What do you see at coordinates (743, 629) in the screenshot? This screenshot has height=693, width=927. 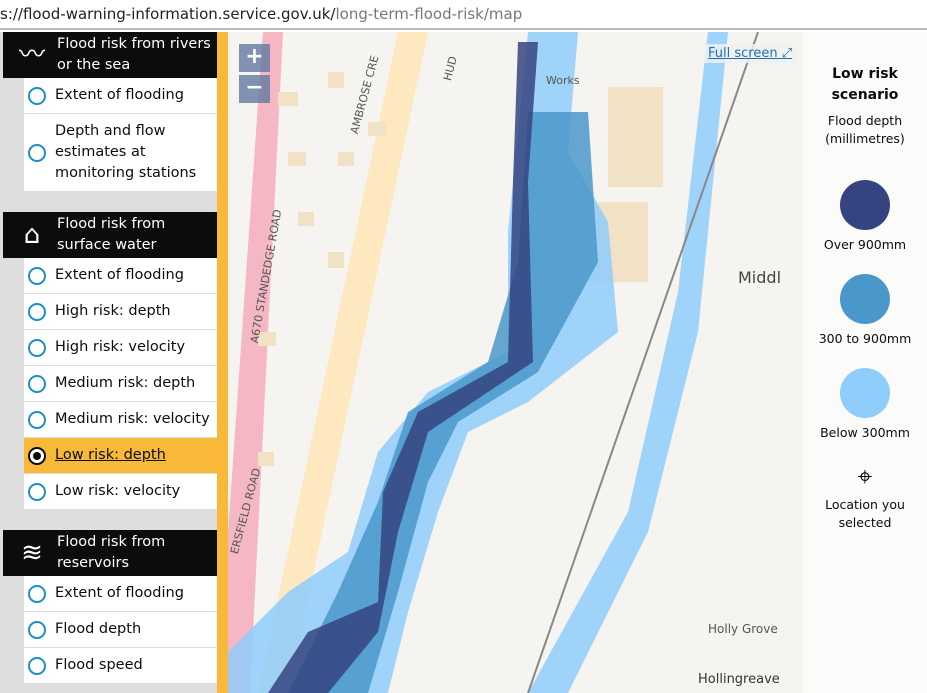 I see `place-label: Holly Grove` at bounding box center [743, 629].